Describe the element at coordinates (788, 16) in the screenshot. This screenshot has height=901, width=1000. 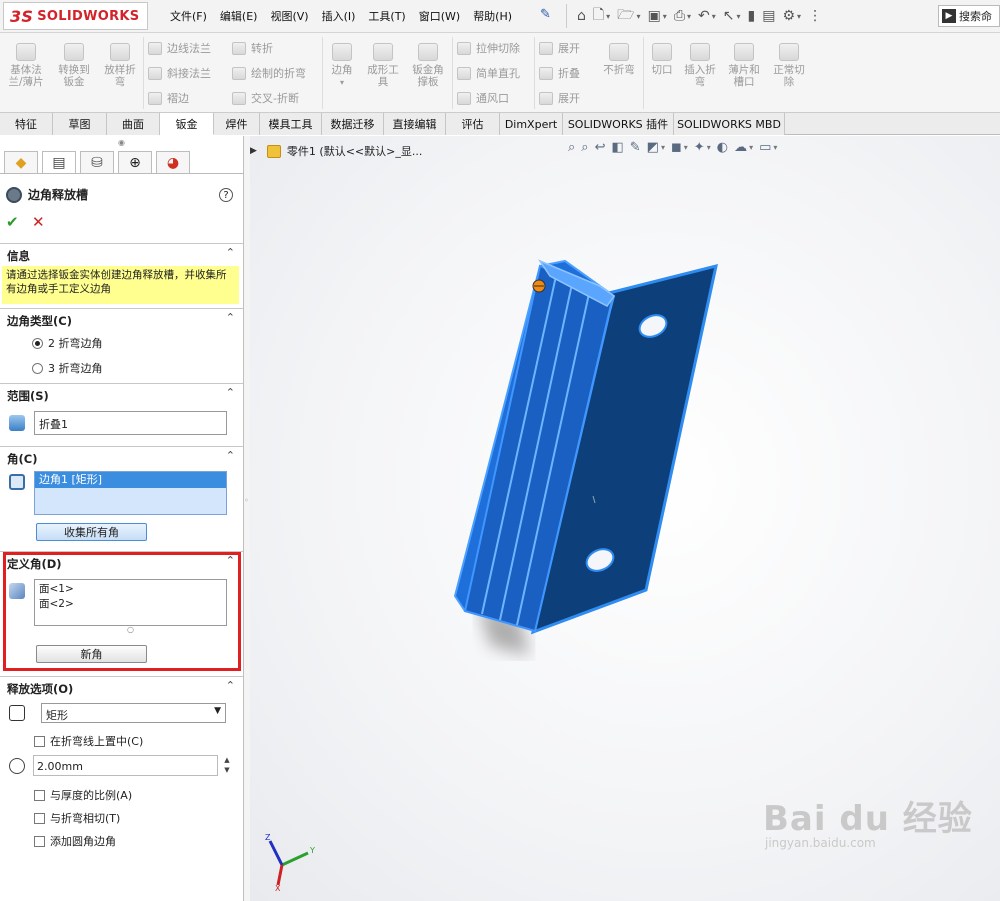
I see `options-gear-icon: ⚙` at that location.